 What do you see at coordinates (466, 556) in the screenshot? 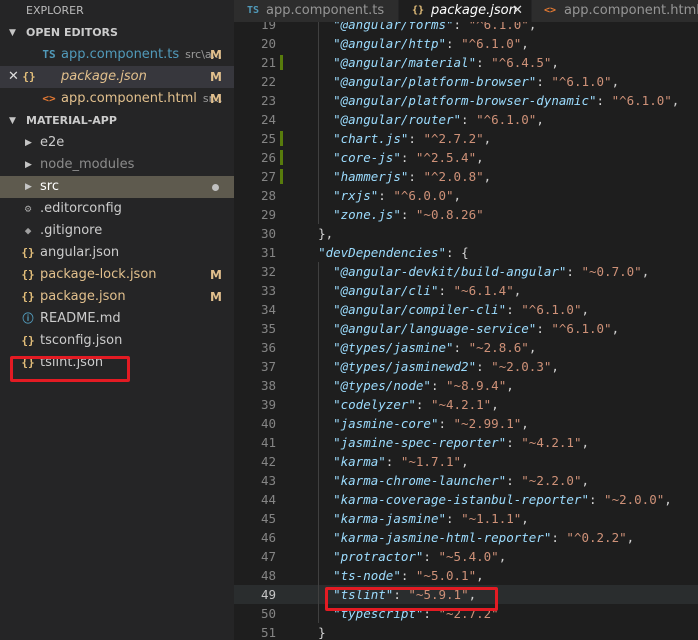
I see `code-line: 47 "protractor": "~5.4.0",` at bounding box center [466, 556].